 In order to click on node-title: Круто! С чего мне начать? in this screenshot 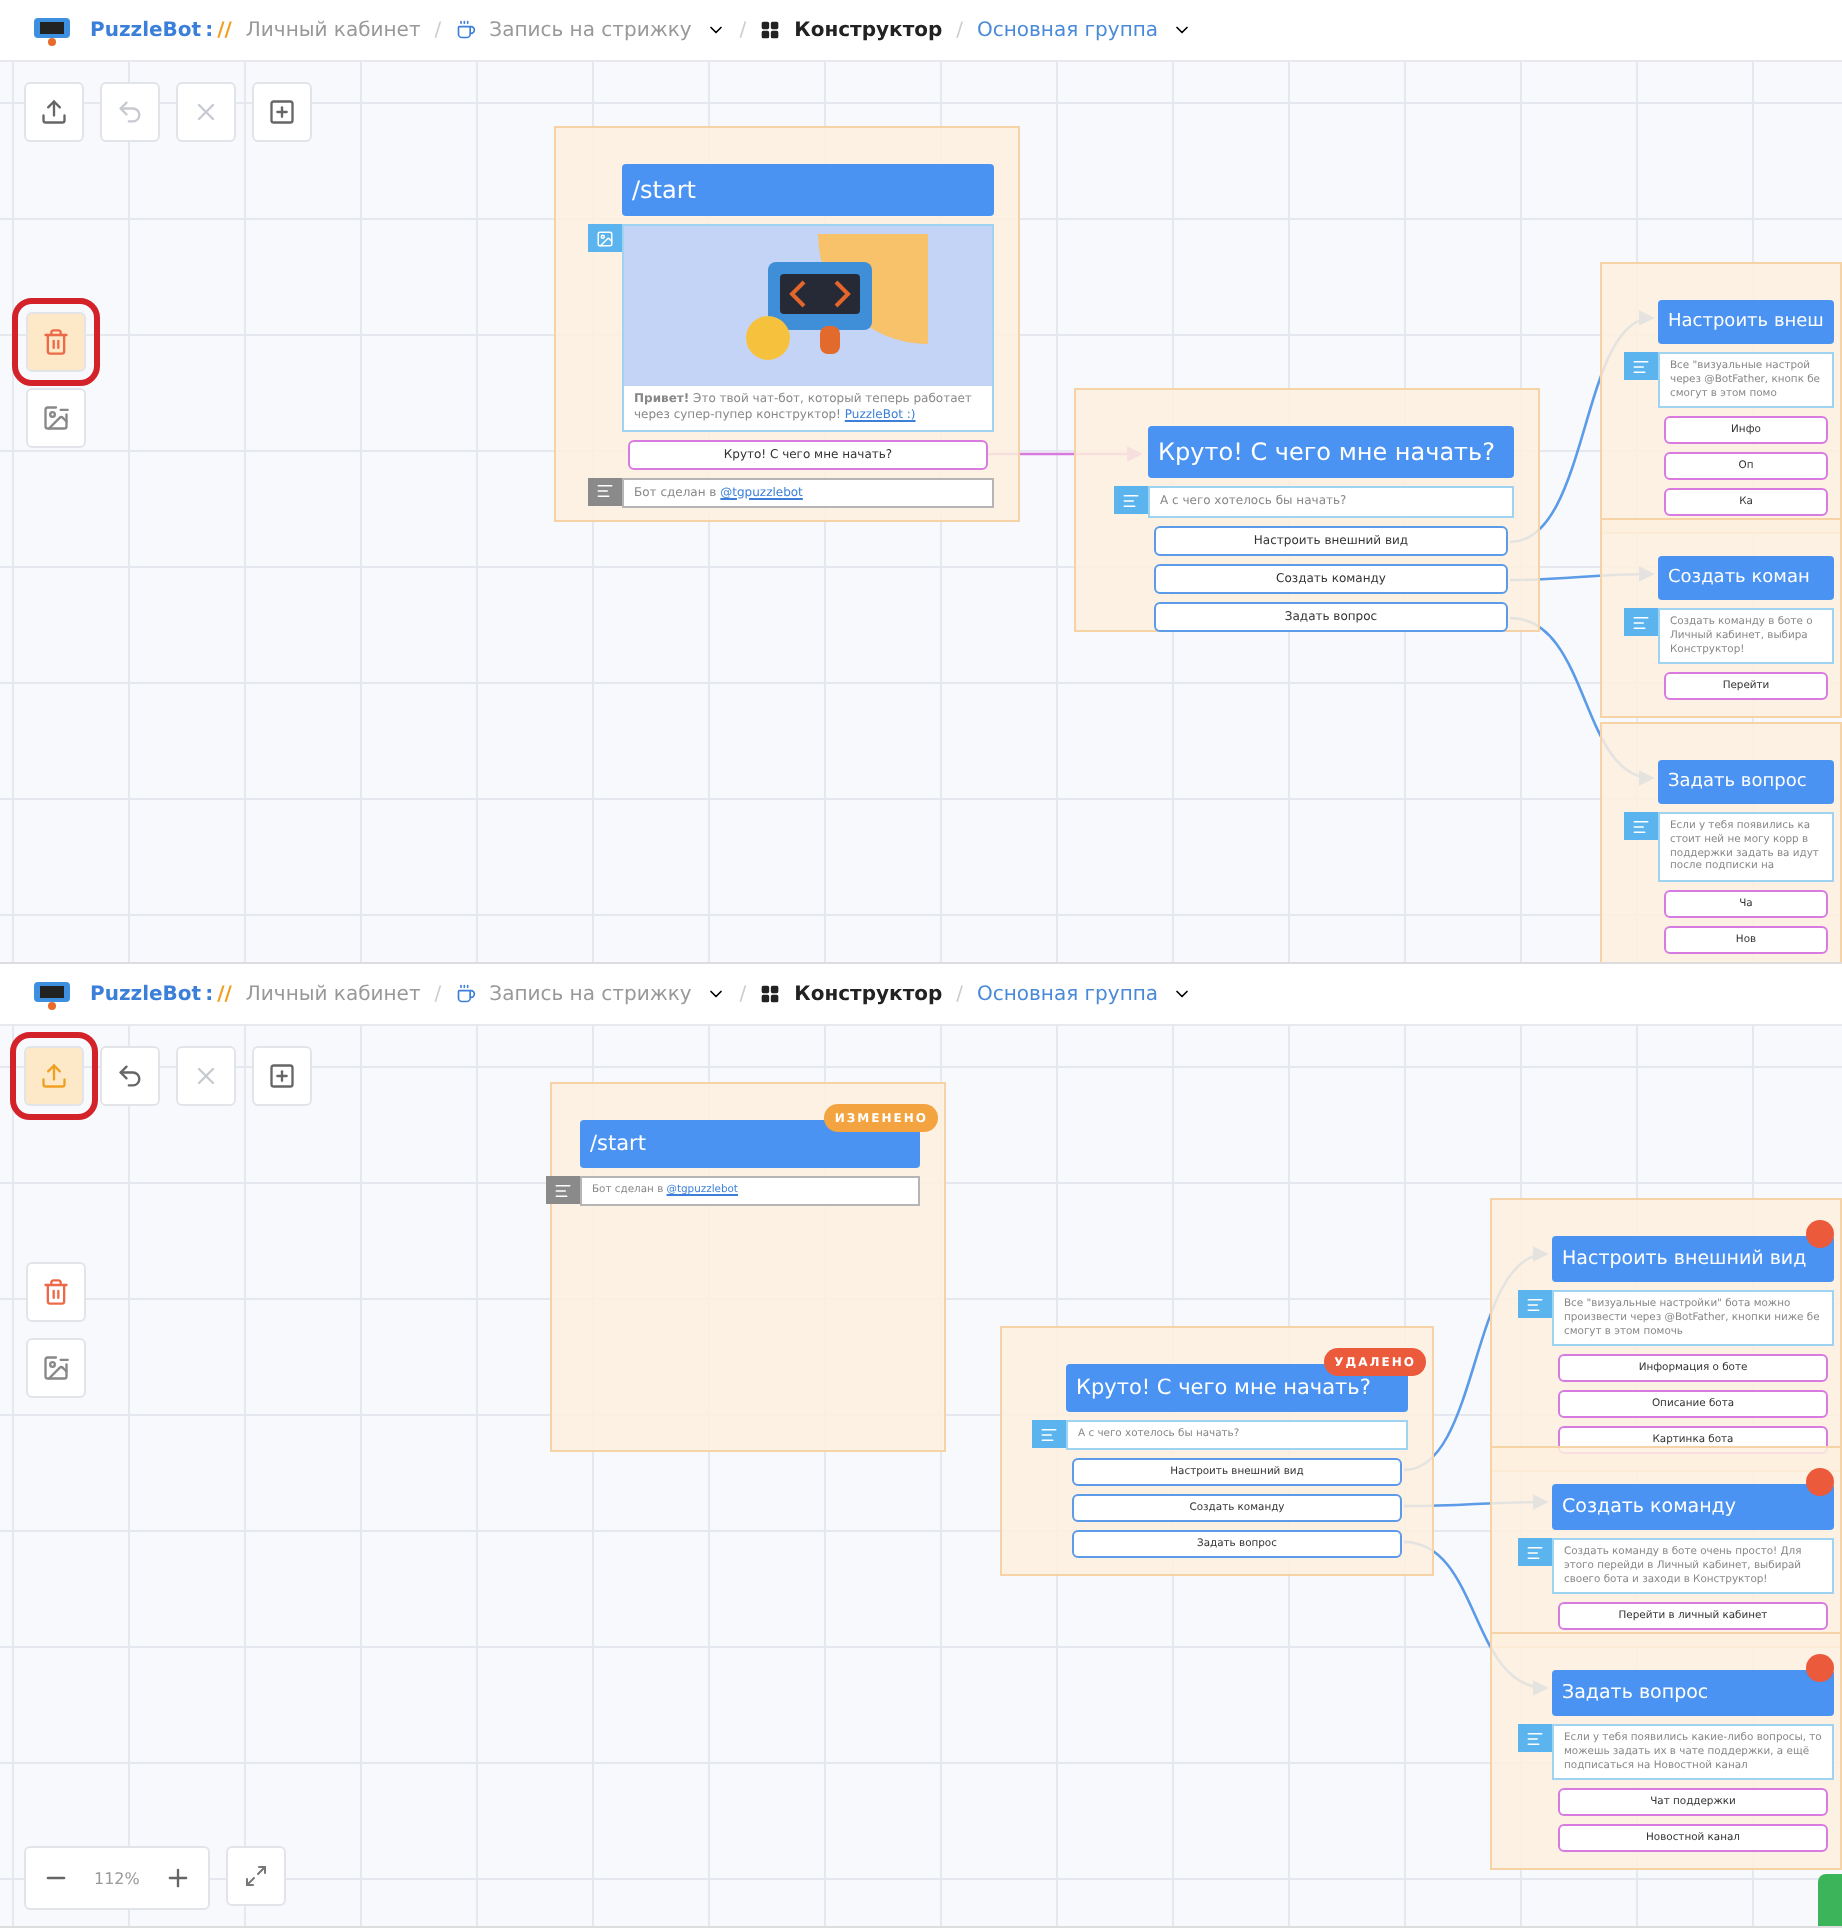, I will do `click(1331, 452)`.